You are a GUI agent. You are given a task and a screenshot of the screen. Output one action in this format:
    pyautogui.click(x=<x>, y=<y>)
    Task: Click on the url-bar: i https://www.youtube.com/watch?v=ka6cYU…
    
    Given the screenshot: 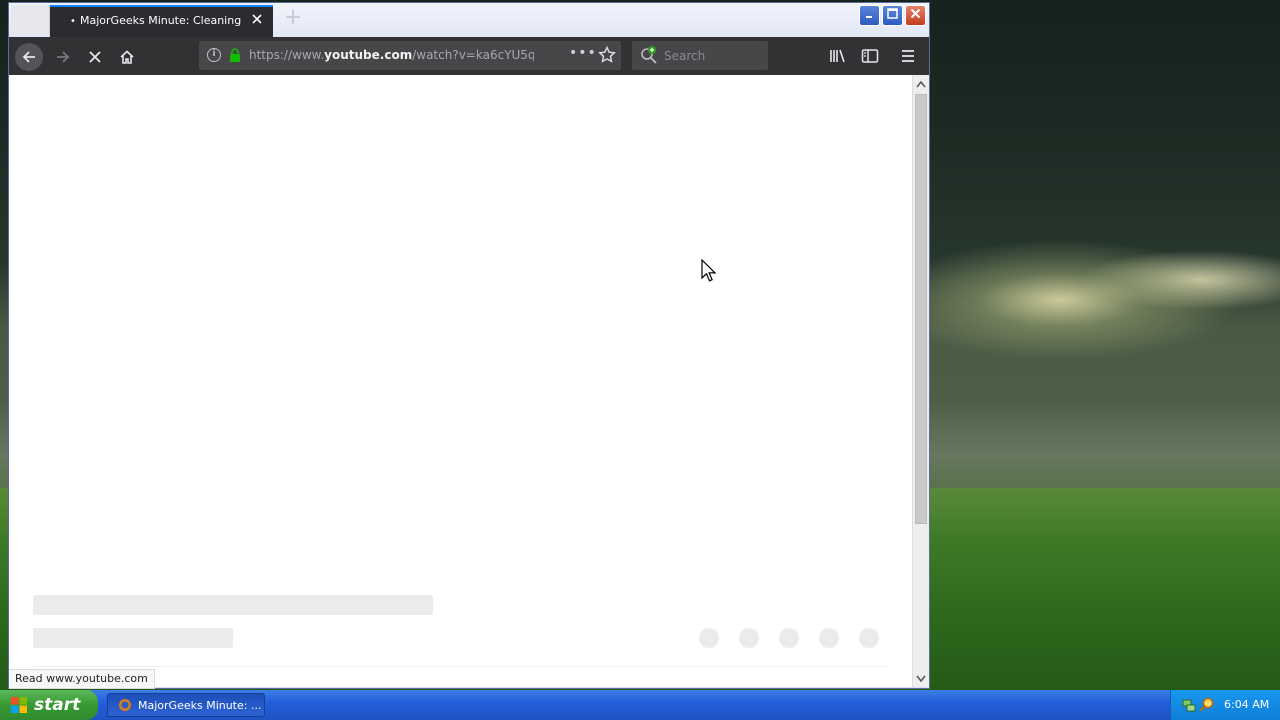 What is the action you would take?
    pyautogui.click(x=410, y=55)
    